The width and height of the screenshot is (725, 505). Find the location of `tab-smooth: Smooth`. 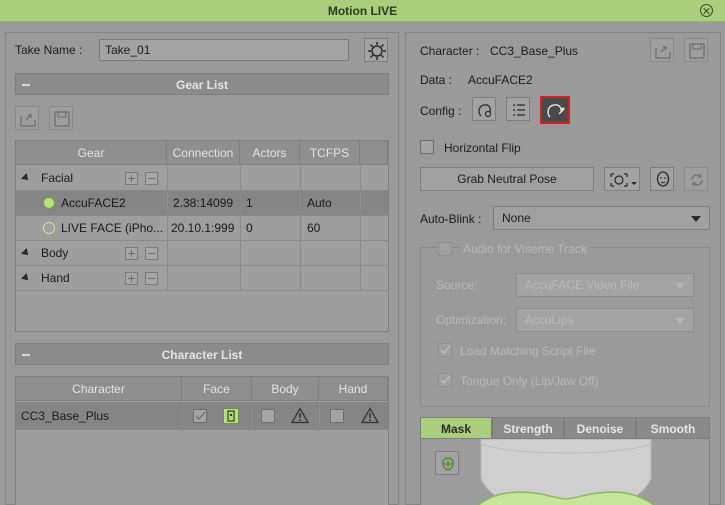

tab-smooth: Smooth is located at coordinates (673, 428).